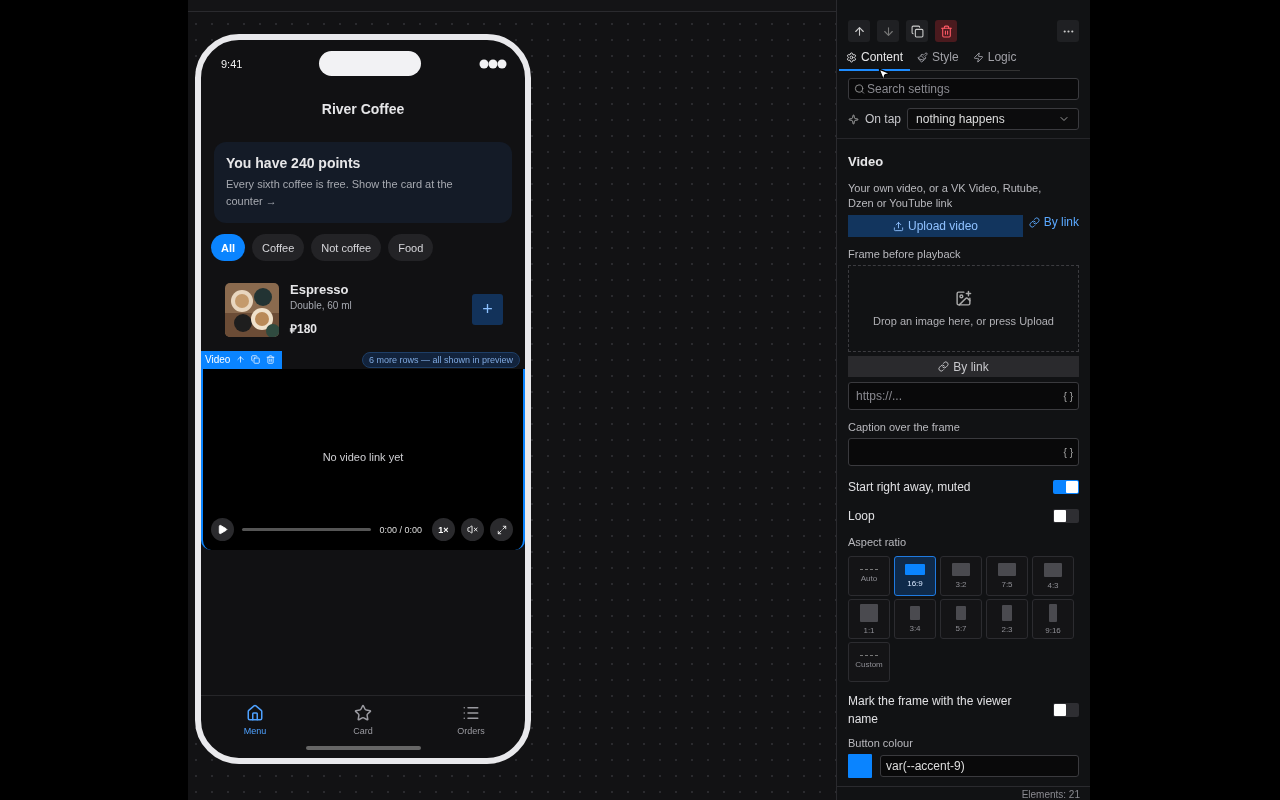 This screenshot has width=1280, height=800. What do you see at coordinates (860, 766) in the screenshot?
I see `colour-swatch` at bounding box center [860, 766].